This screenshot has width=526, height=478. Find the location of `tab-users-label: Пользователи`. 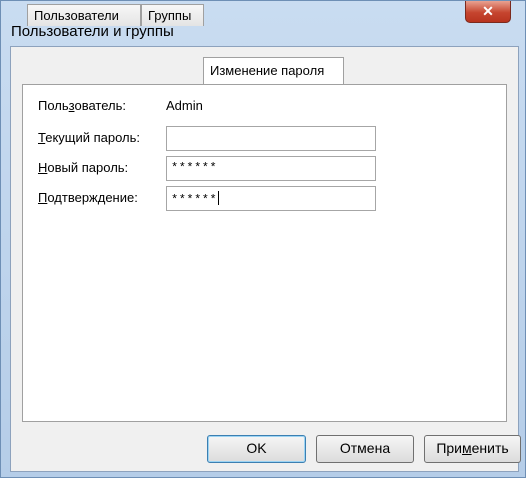

tab-users-label: Пользователи is located at coordinates (76, 15).